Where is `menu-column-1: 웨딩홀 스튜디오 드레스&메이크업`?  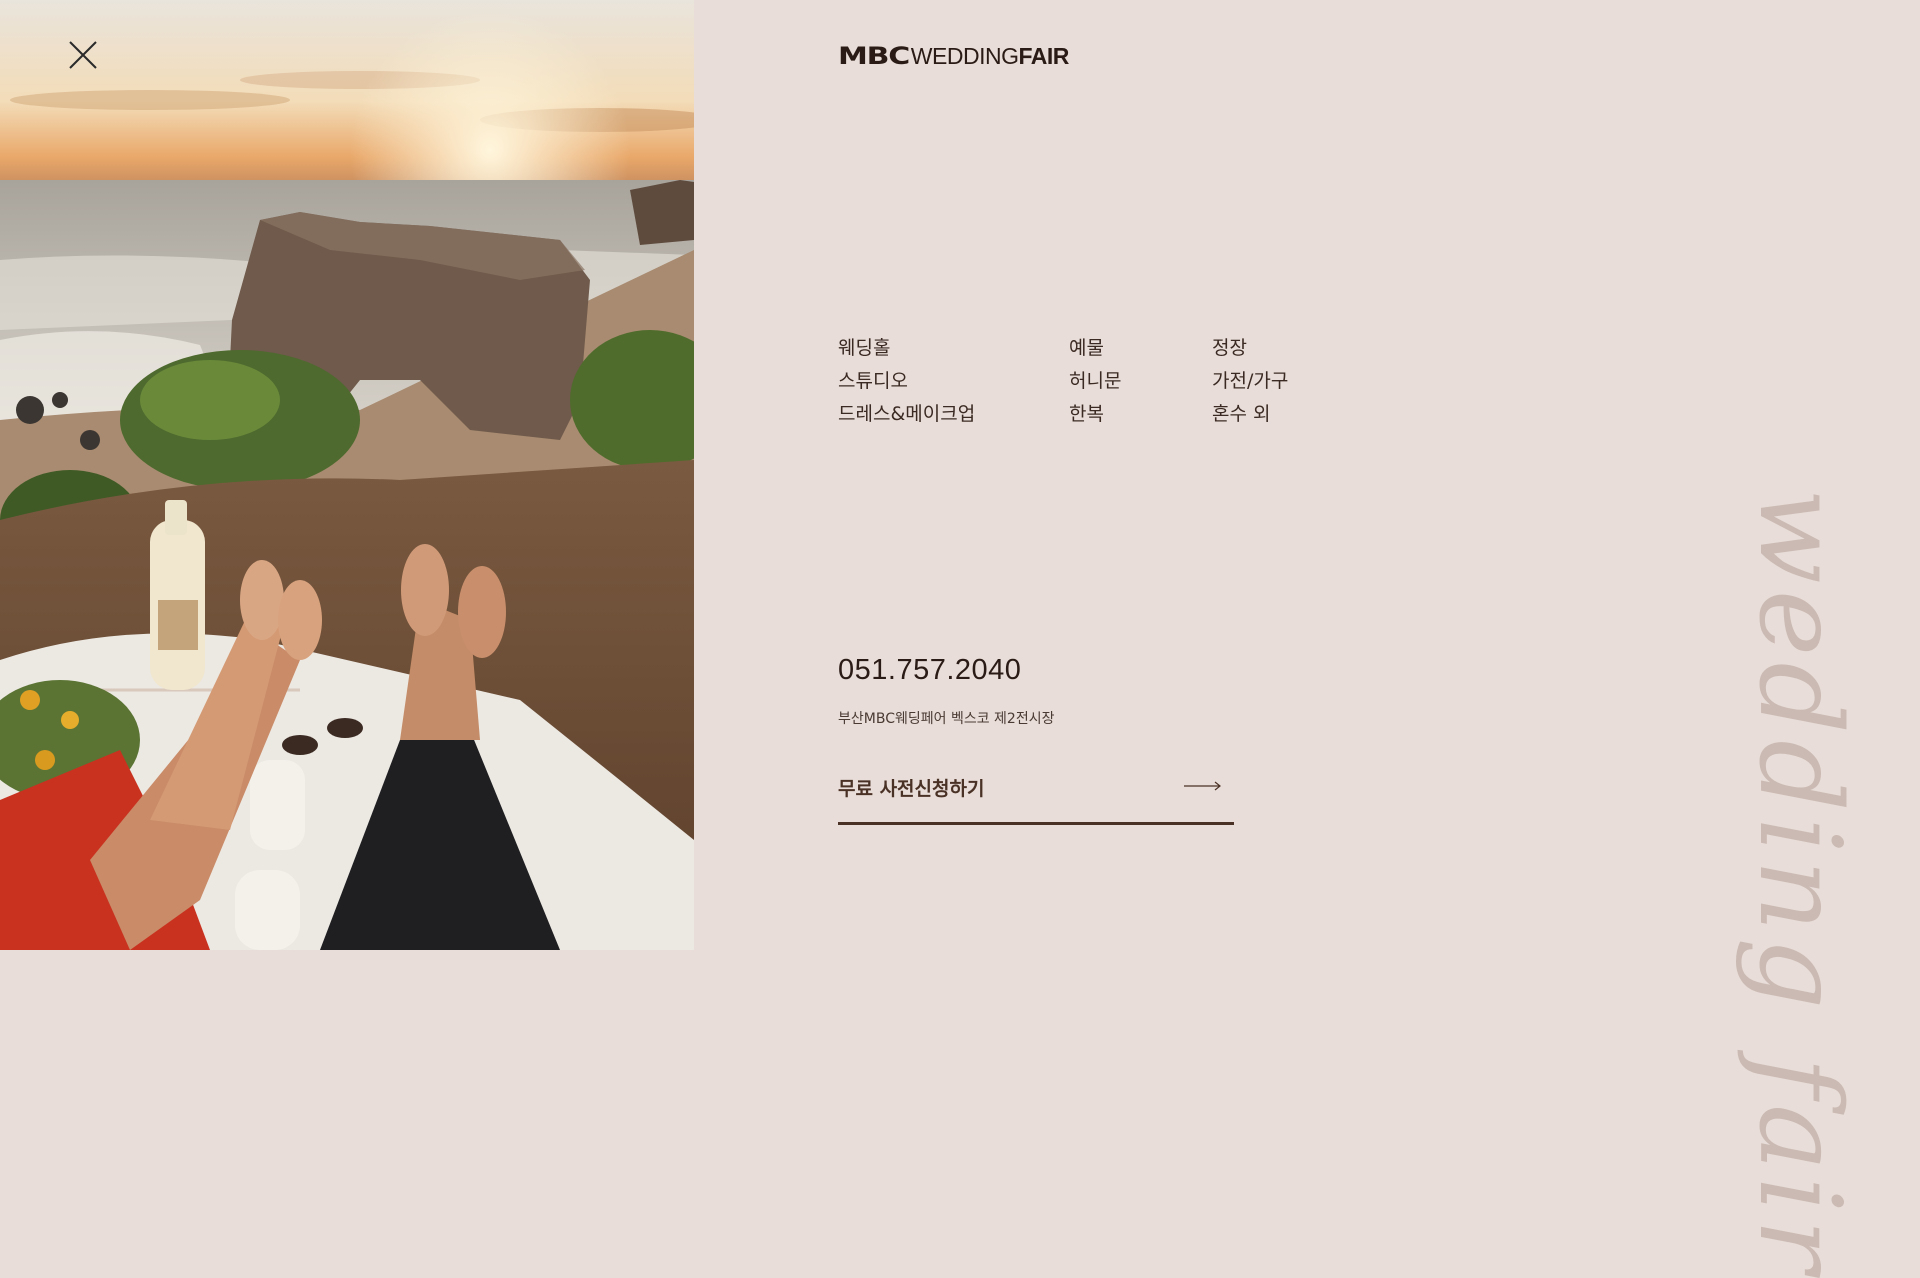
menu-column-1: 웨딩홀 스튜디오 드레스&메이크업 is located at coordinates (906, 381).